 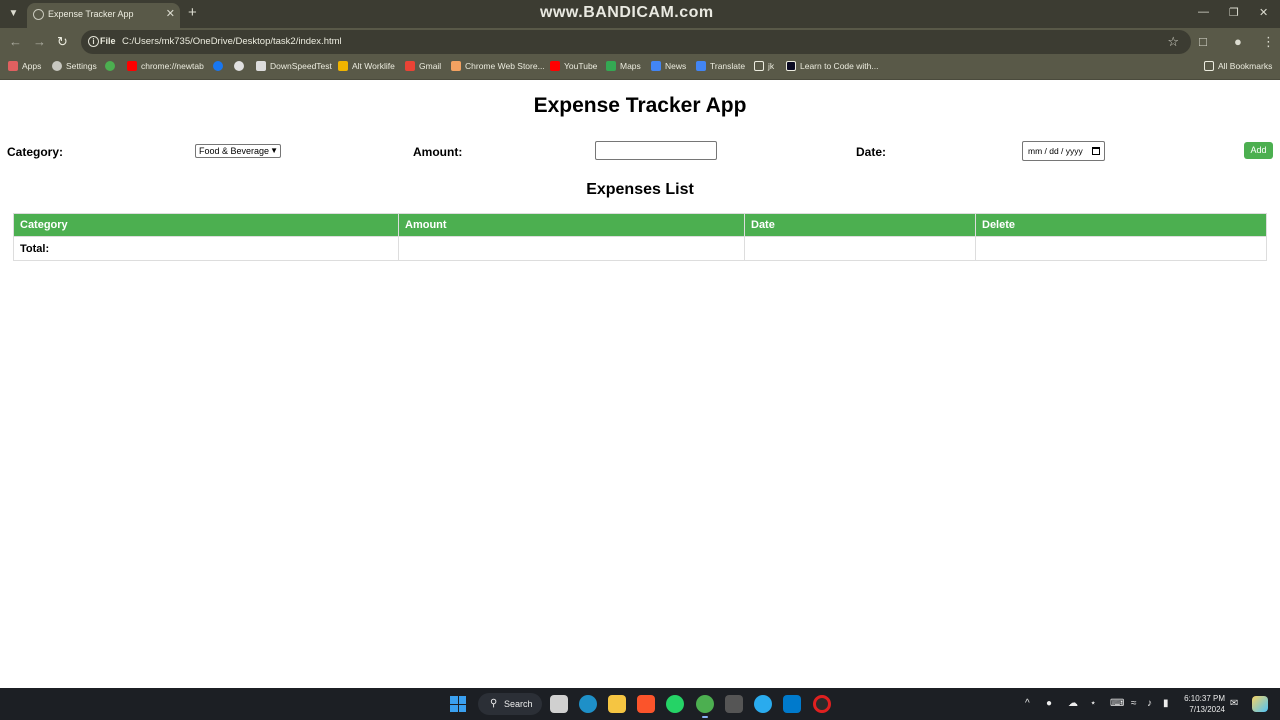 I want to click on chrome-icon, so click(x=110, y=66).